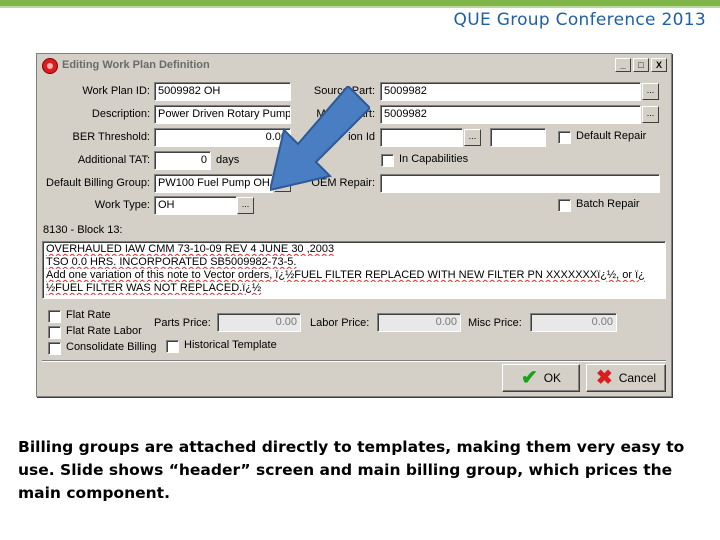 The image size is (720, 540). What do you see at coordinates (421, 137) in the screenshot?
I see `revision-id-field` at bounding box center [421, 137].